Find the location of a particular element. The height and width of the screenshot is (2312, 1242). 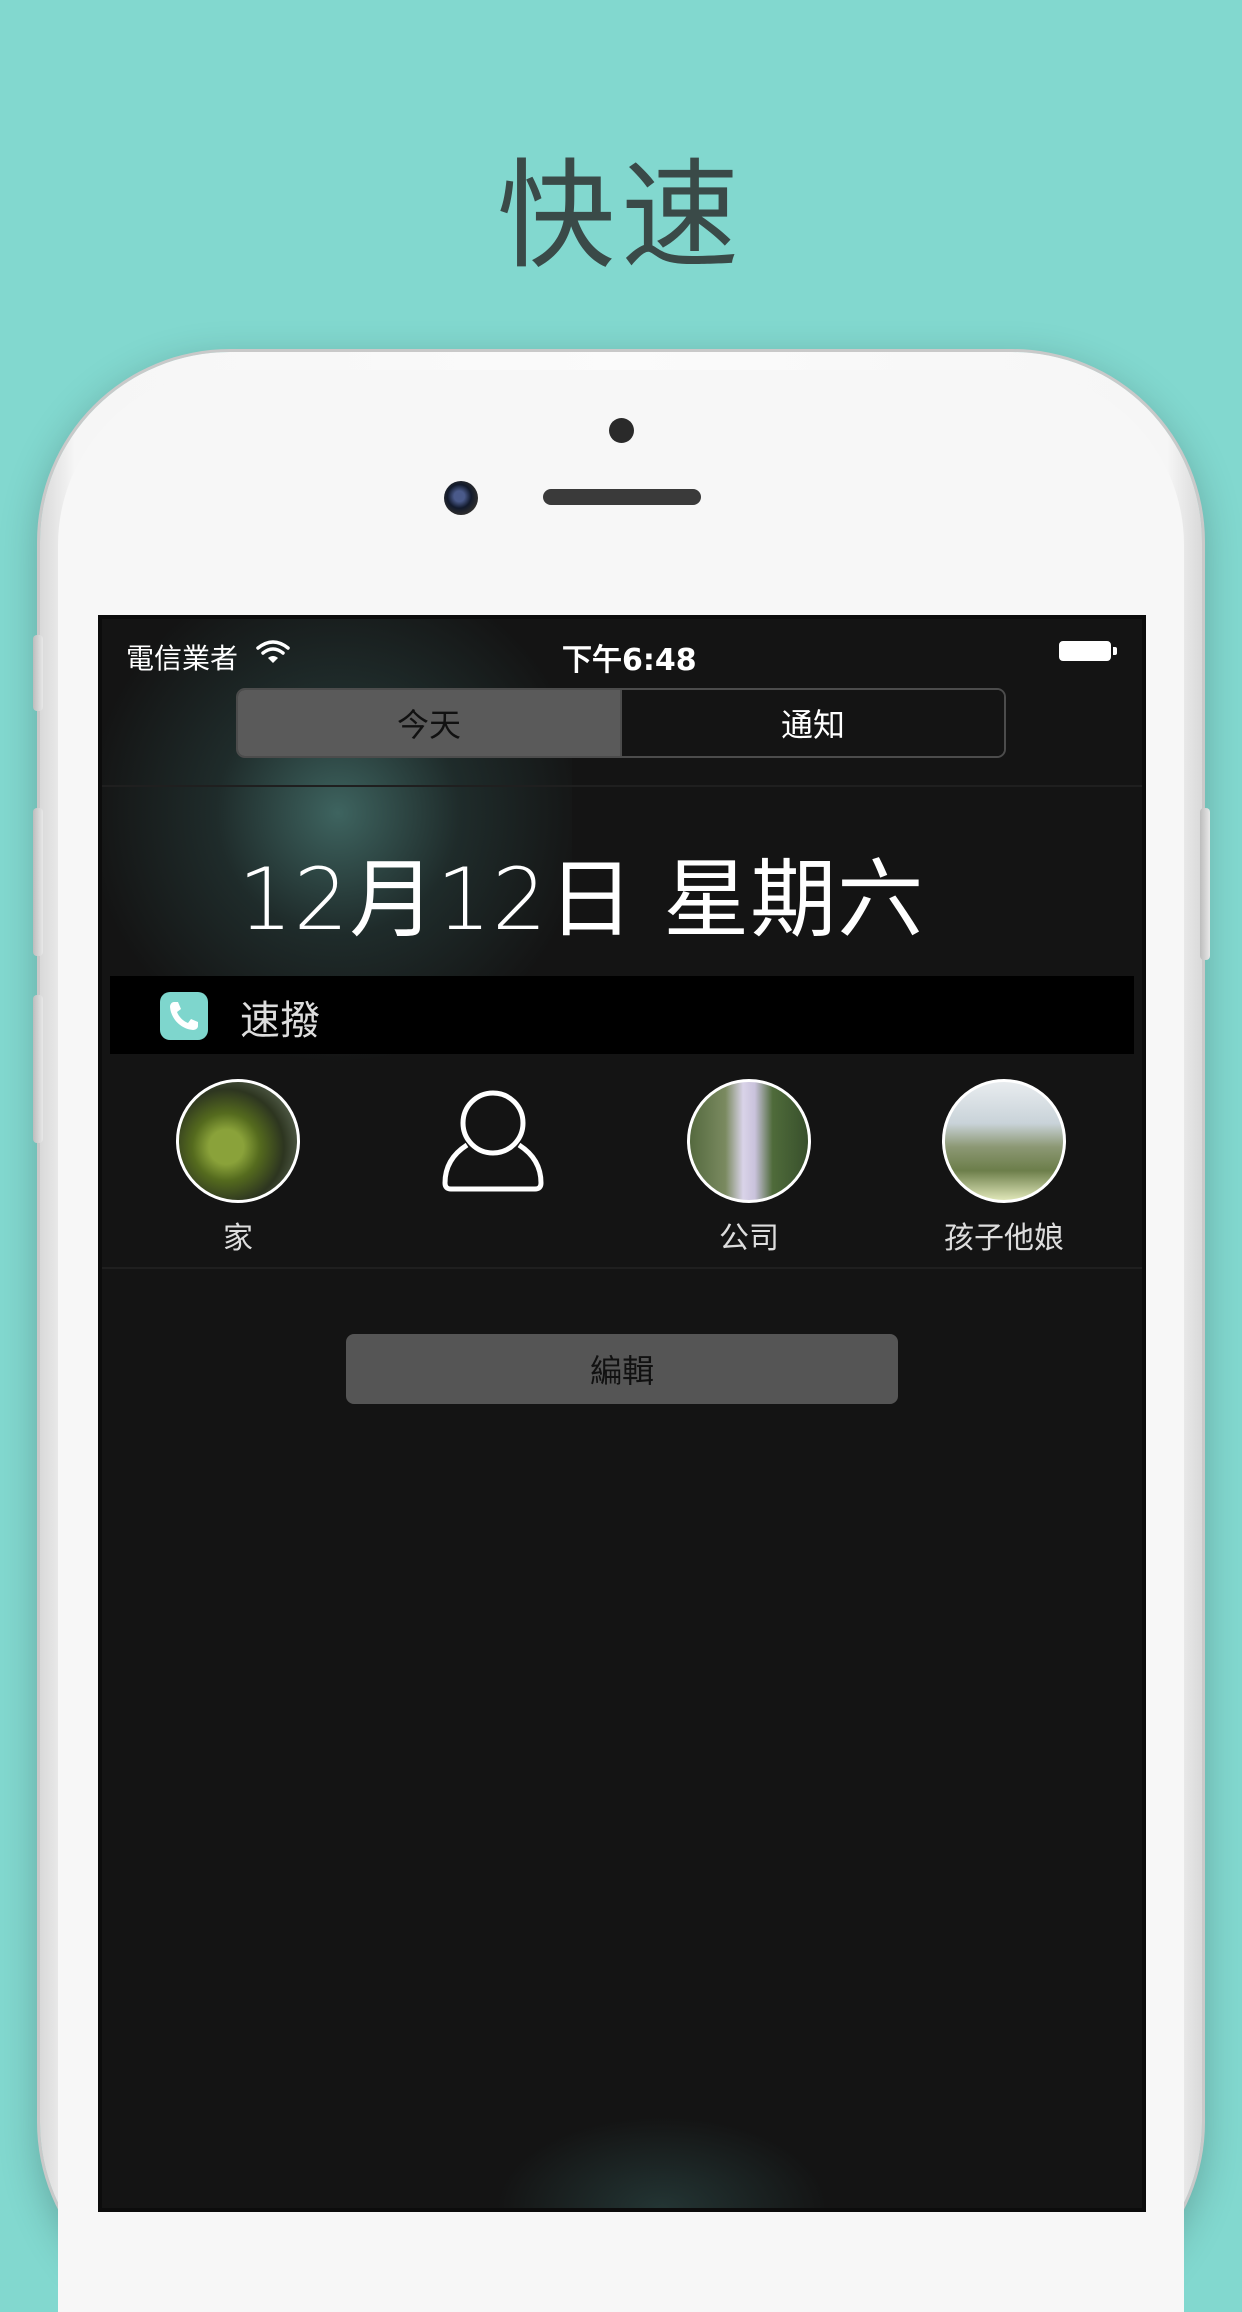

contact-name: 孩子他娘 is located at coordinates (1004, 1238).